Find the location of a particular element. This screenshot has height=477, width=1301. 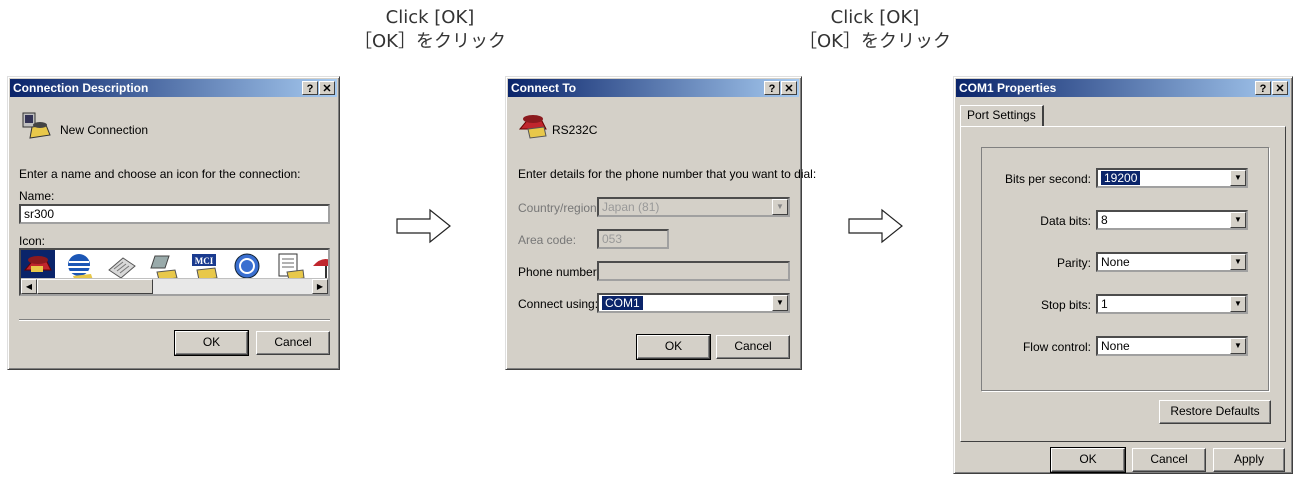

icon-scrollbar: ◀ ▶ is located at coordinates (174, 286).